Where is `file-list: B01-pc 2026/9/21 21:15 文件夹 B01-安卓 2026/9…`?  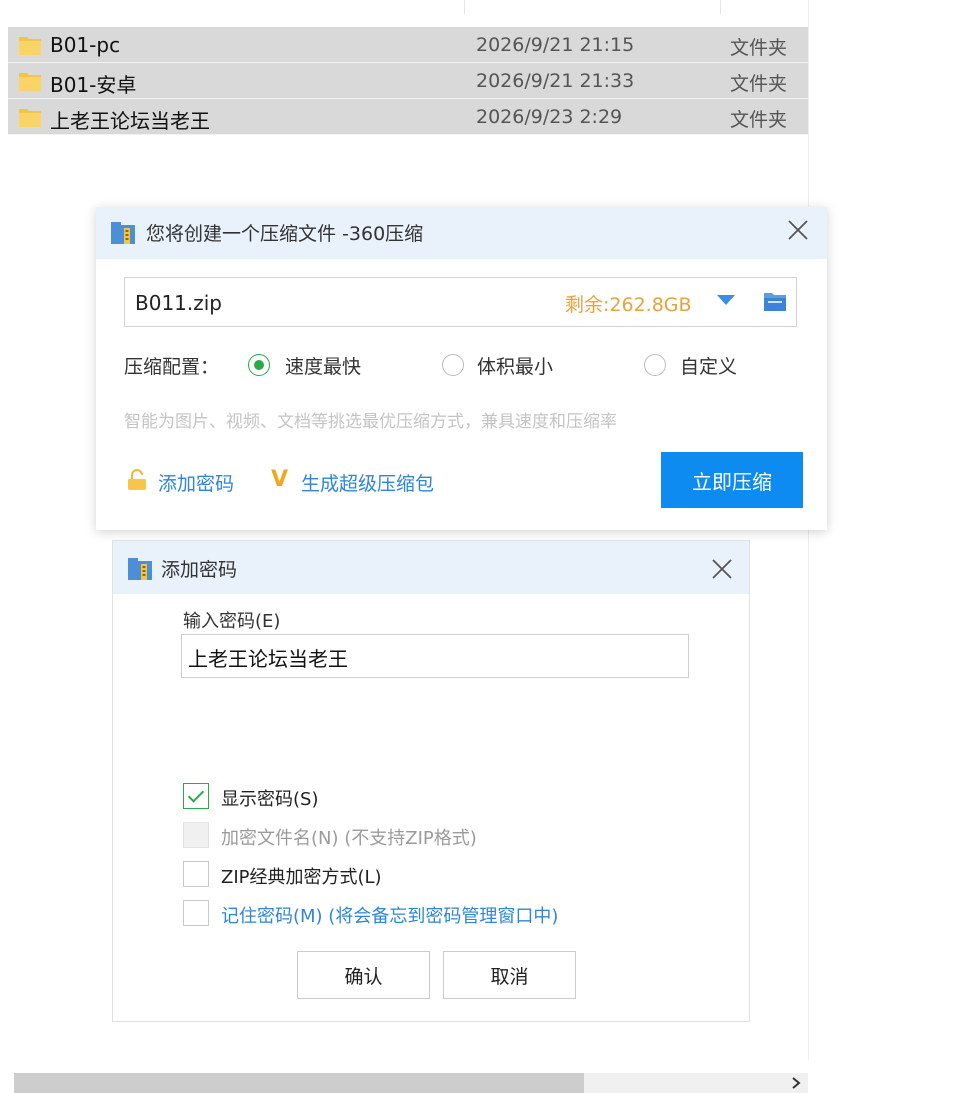 file-list: B01-pc 2026/9/21 21:15 文件夹 B01-安卓 2026/9… is located at coordinates (408, 81).